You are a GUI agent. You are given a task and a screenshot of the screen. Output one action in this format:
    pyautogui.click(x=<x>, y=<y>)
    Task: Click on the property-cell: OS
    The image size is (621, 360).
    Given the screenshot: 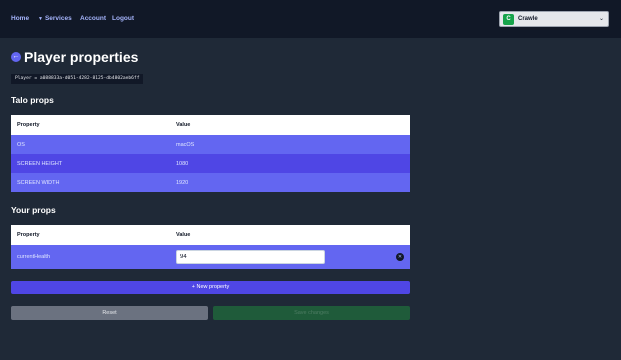 What is the action you would take?
    pyautogui.click(x=21, y=145)
    